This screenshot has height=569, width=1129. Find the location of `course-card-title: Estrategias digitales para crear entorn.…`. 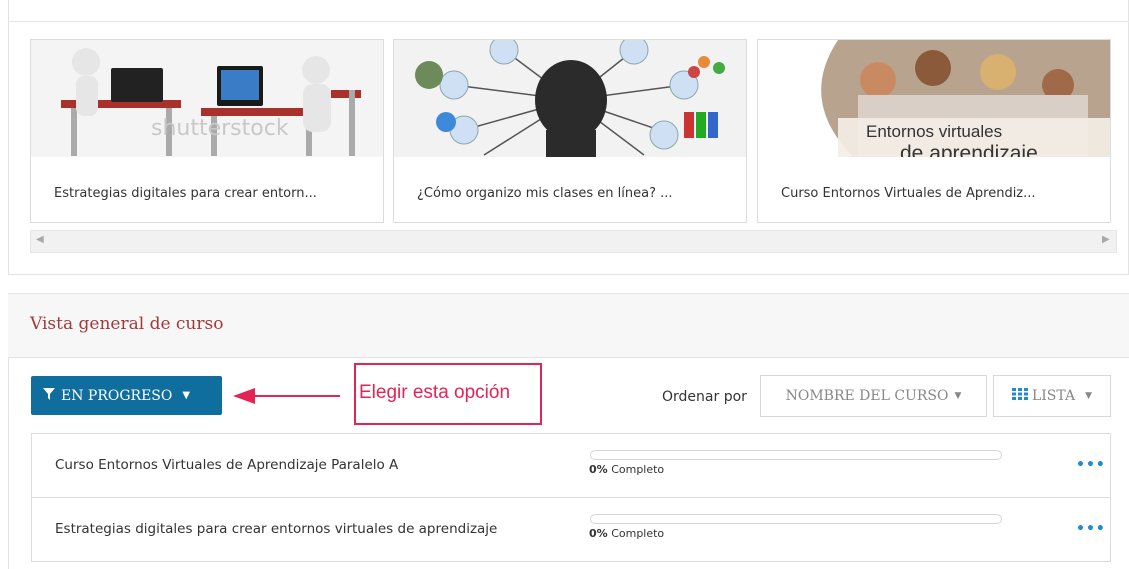

course-card-title: Estrategias digitales para crear entorn.… is located at coordinates (185, 193).